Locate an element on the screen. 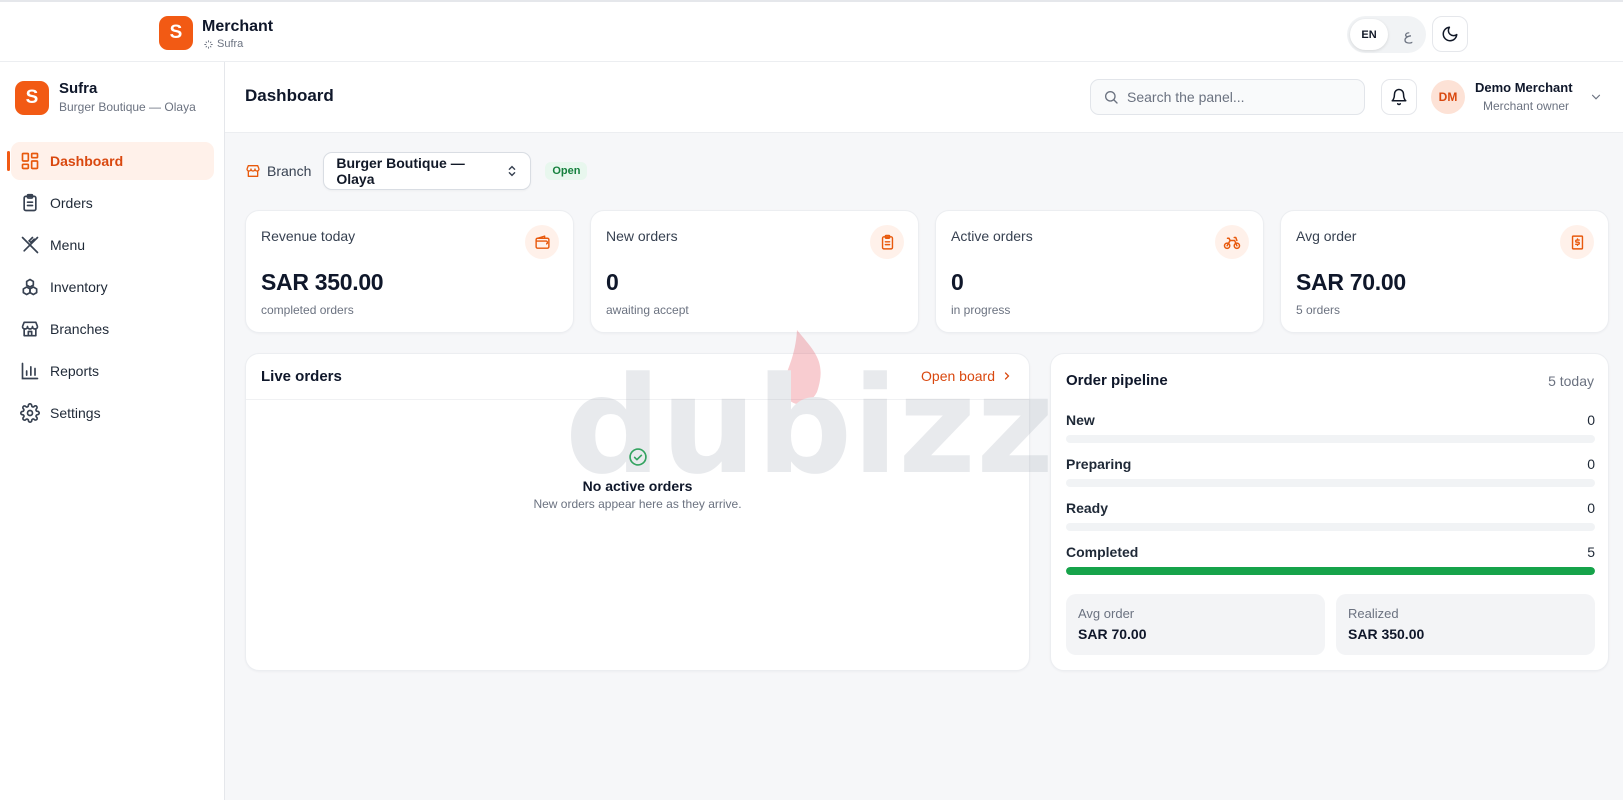  stage-name: New is located at coordinates (1080, 420).